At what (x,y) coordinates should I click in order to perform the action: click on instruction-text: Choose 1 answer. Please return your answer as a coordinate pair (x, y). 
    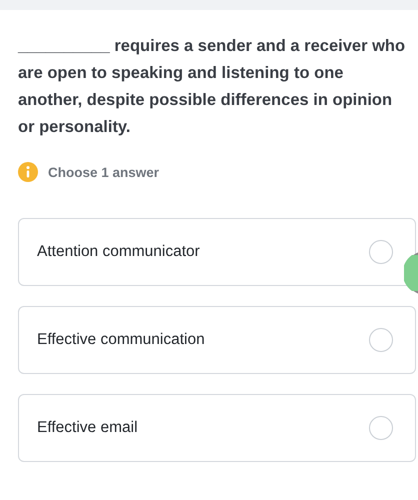
    Looking at the image, I should click on (104, 172).